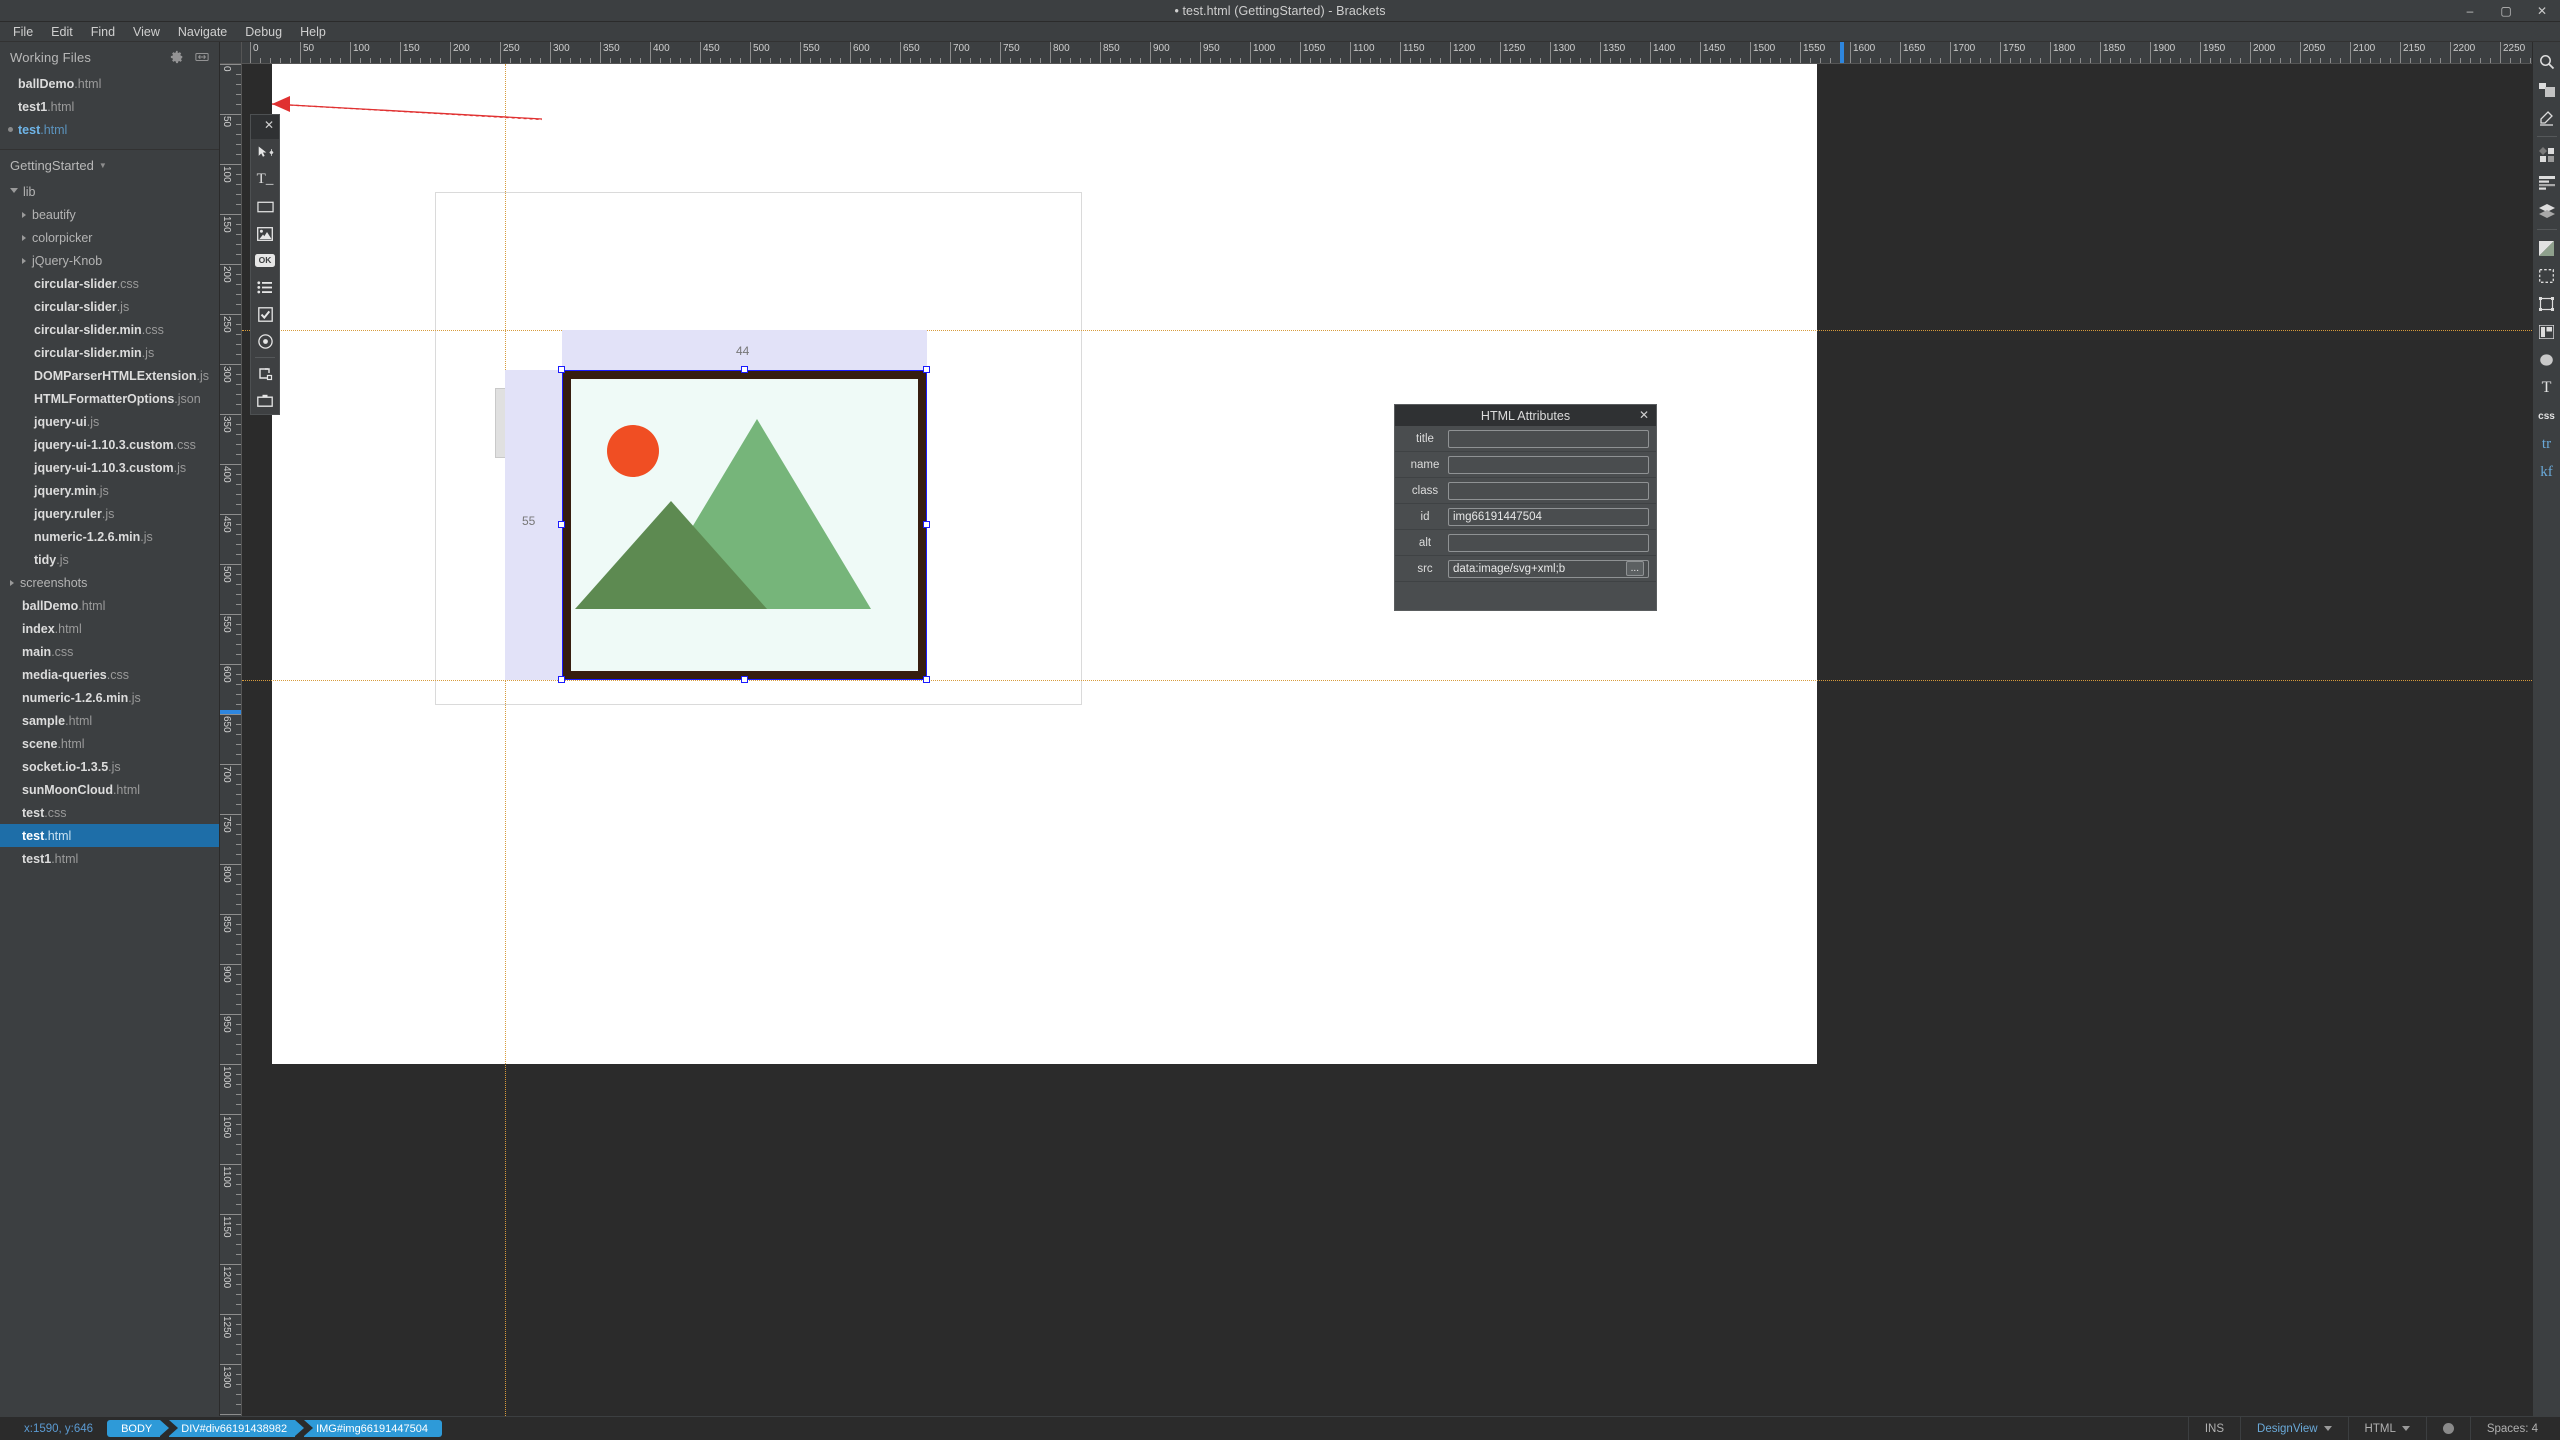 Image resolution: width=2560 pixels, height=1440 pixels. Describe the element at coordinates (2547, 62) in the screenshot. I see `tool-search` at that location.